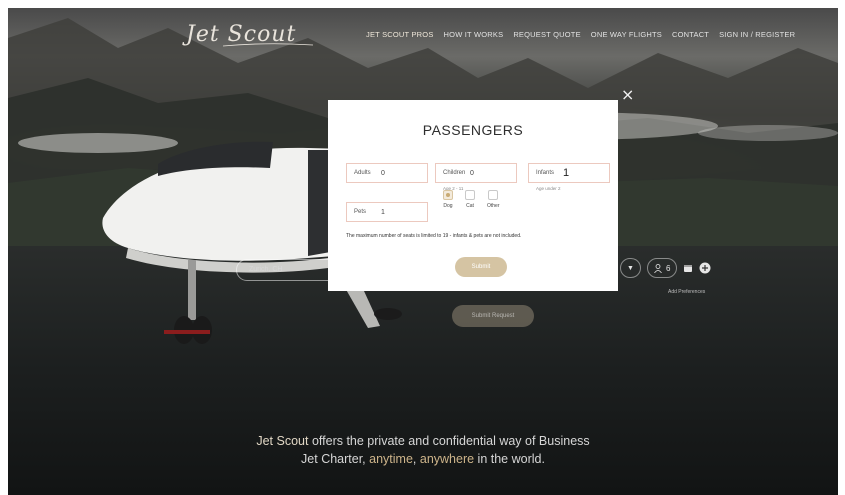 The height and width of the screenshot is (495, 845). Describe the element at coordinates (548, 188) in the screenshot. I see `infants-hint: Age under 2` at that location.